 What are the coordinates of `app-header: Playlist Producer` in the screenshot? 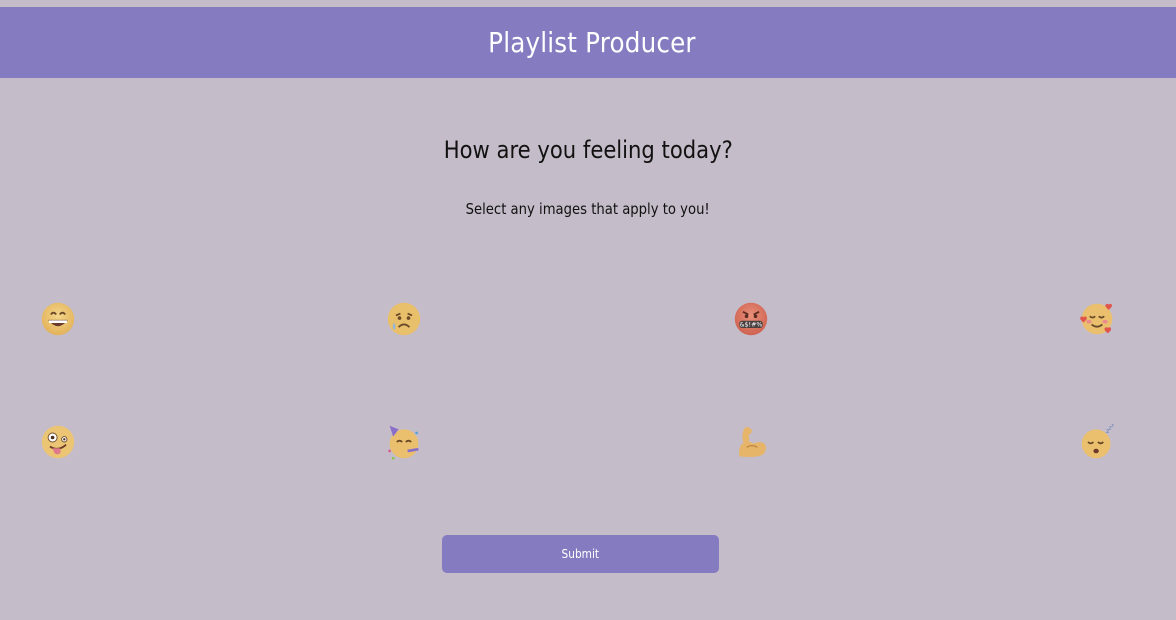 It's located at (588, 42).